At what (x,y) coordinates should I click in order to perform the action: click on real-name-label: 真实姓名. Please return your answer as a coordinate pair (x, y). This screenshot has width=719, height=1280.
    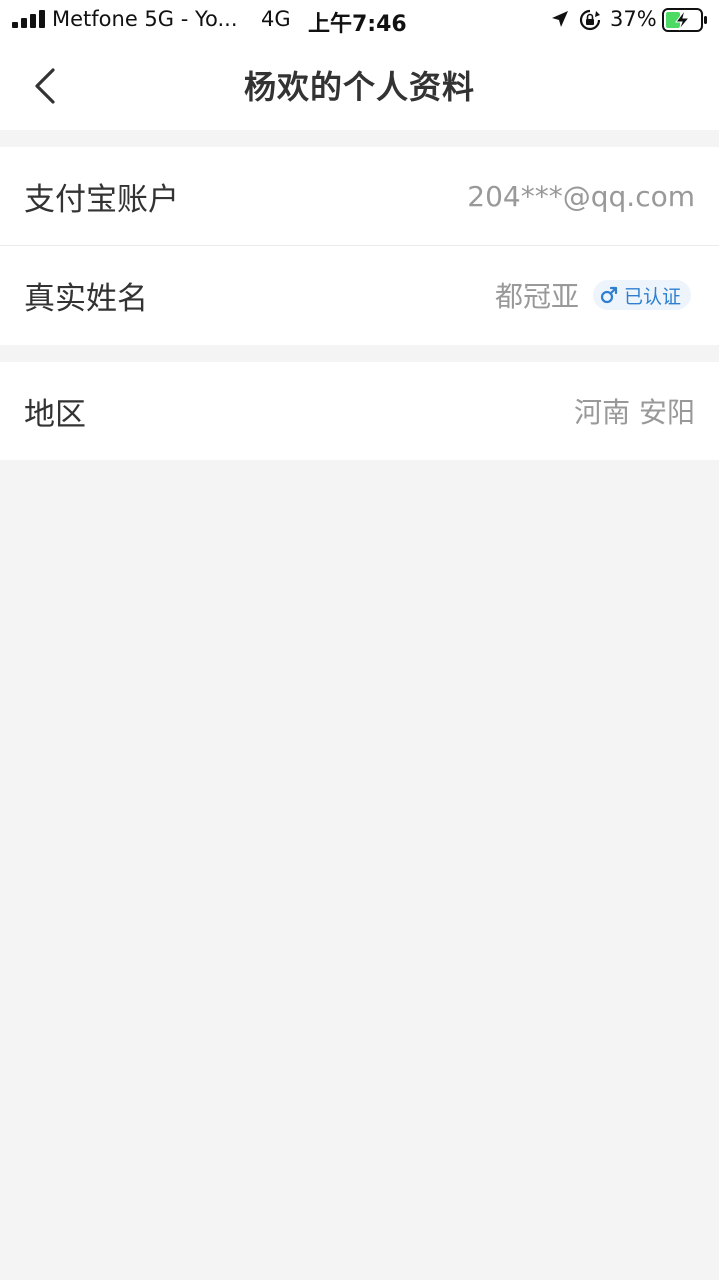
    Looking at the image, I should click on (86, 298).